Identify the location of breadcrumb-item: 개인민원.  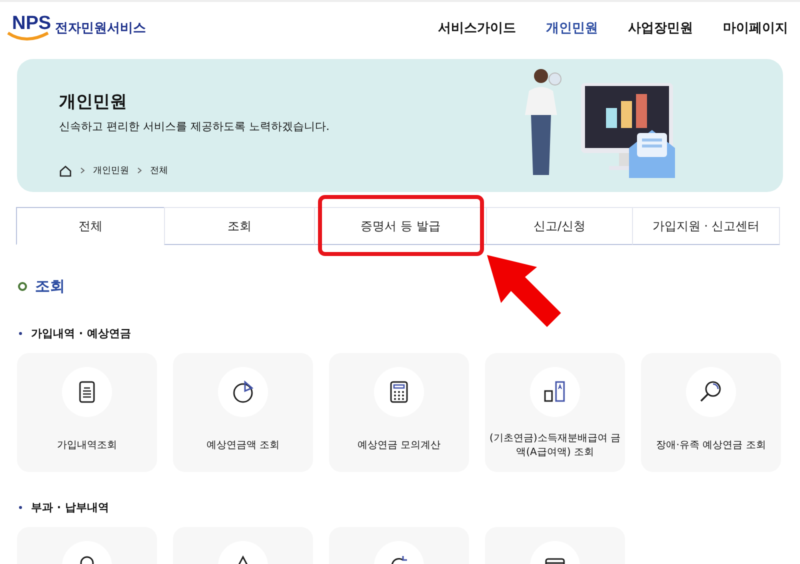
(111, 170).